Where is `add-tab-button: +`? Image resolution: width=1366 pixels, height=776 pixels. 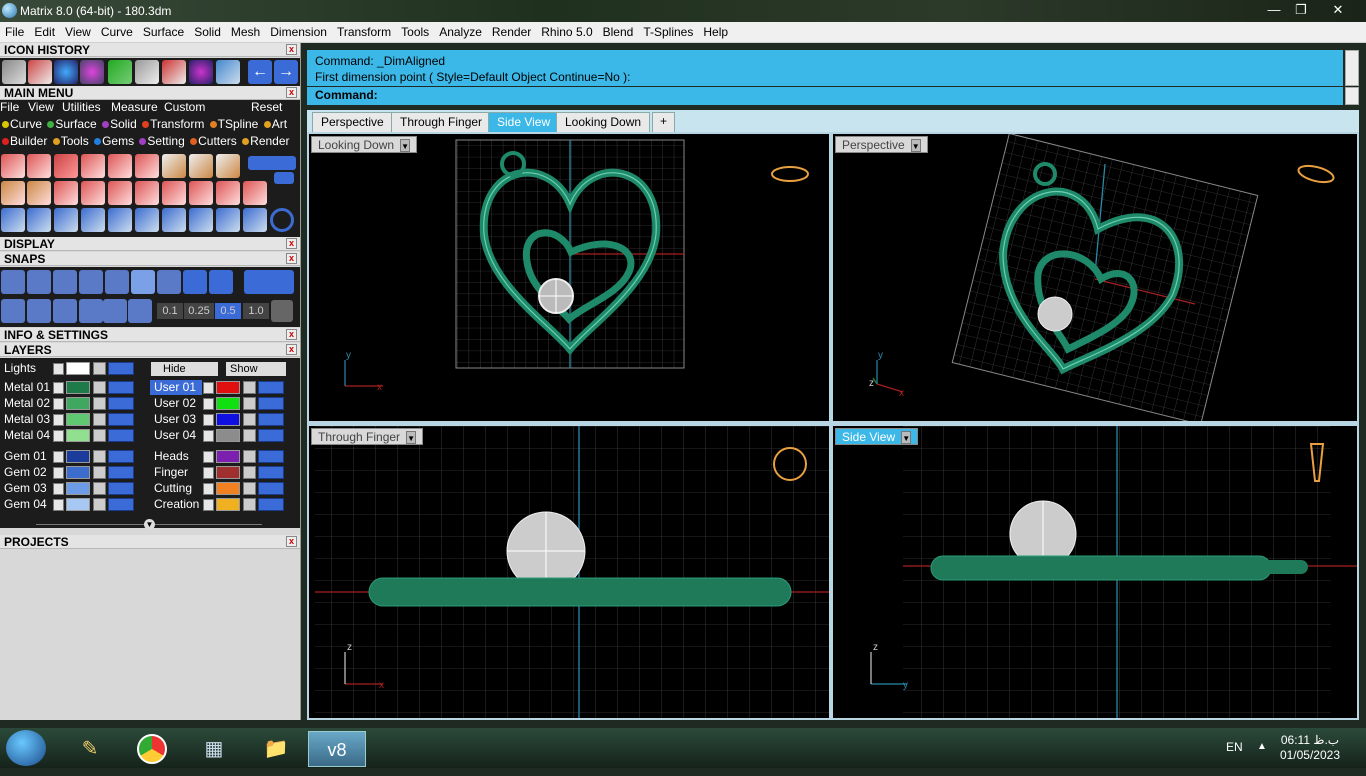
add-tab-button: + is located at coordinates (664, 122).